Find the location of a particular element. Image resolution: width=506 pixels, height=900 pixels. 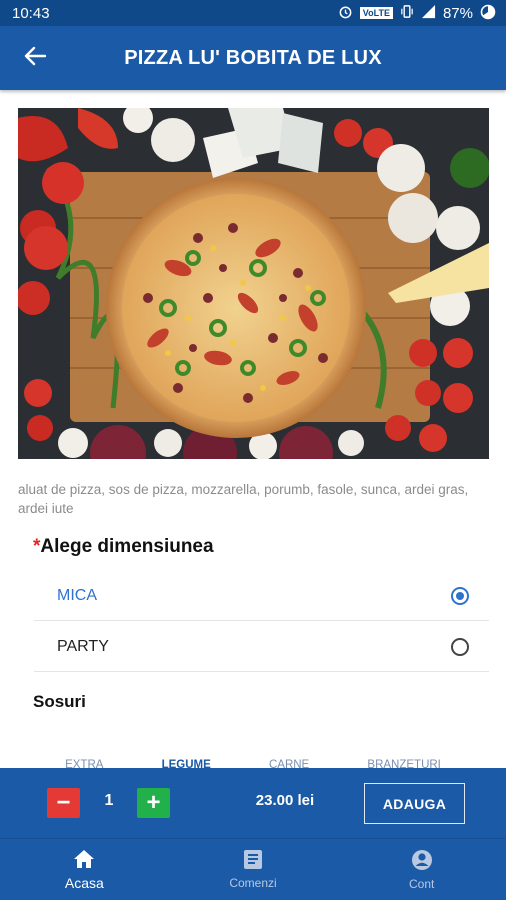

size-option-label: MICA is located at coordinates (77, 595).